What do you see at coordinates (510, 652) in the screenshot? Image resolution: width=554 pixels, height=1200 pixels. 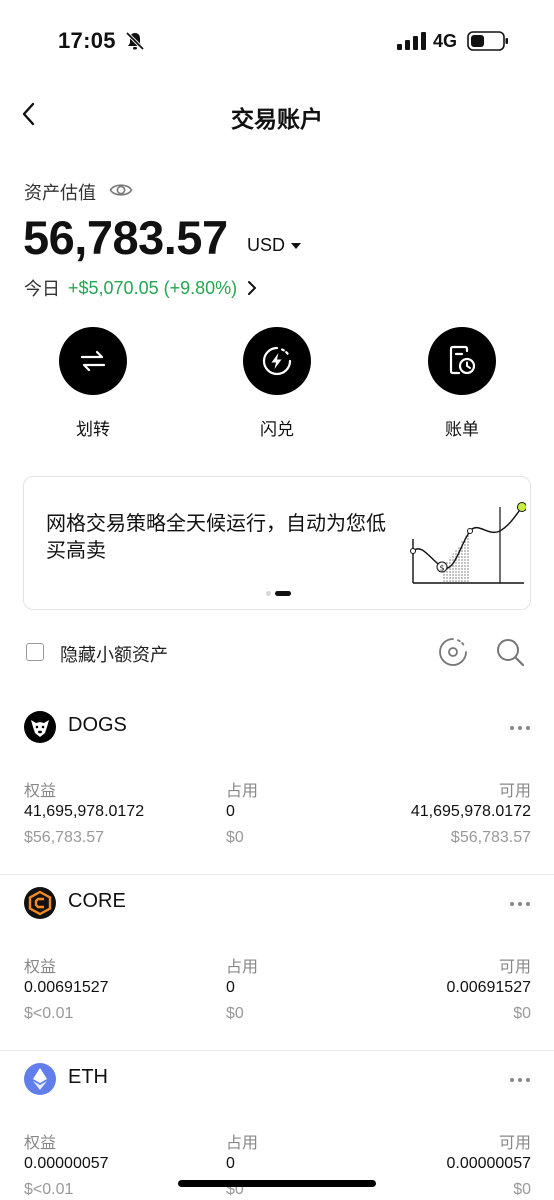 I see `search-icon` at bounding box center [510, 652].